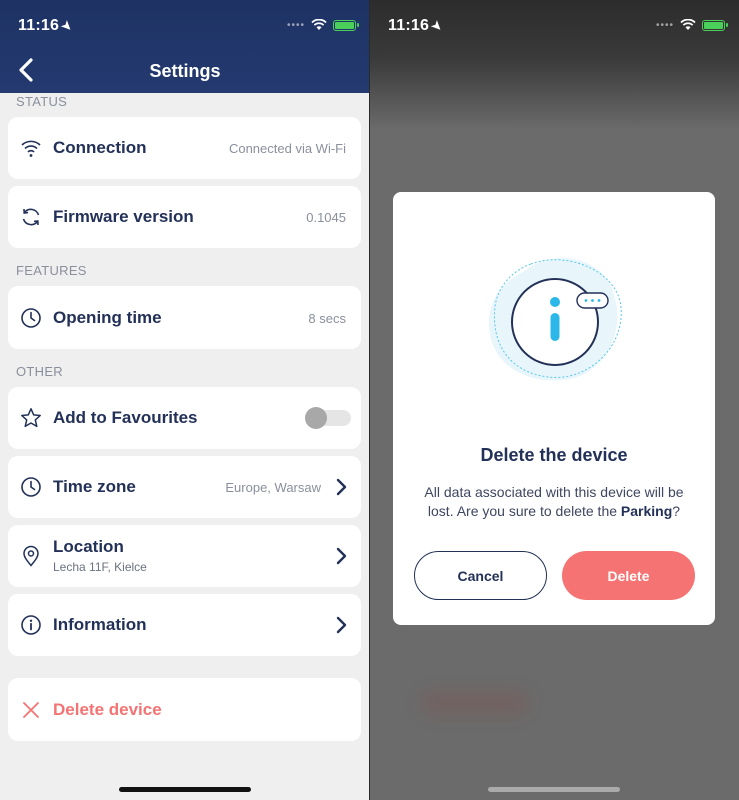 The image size is (739, 800). Describe the element at coordinates (184, 709) in the screenshot. I see `delete-device-row: Delete device` at that location.